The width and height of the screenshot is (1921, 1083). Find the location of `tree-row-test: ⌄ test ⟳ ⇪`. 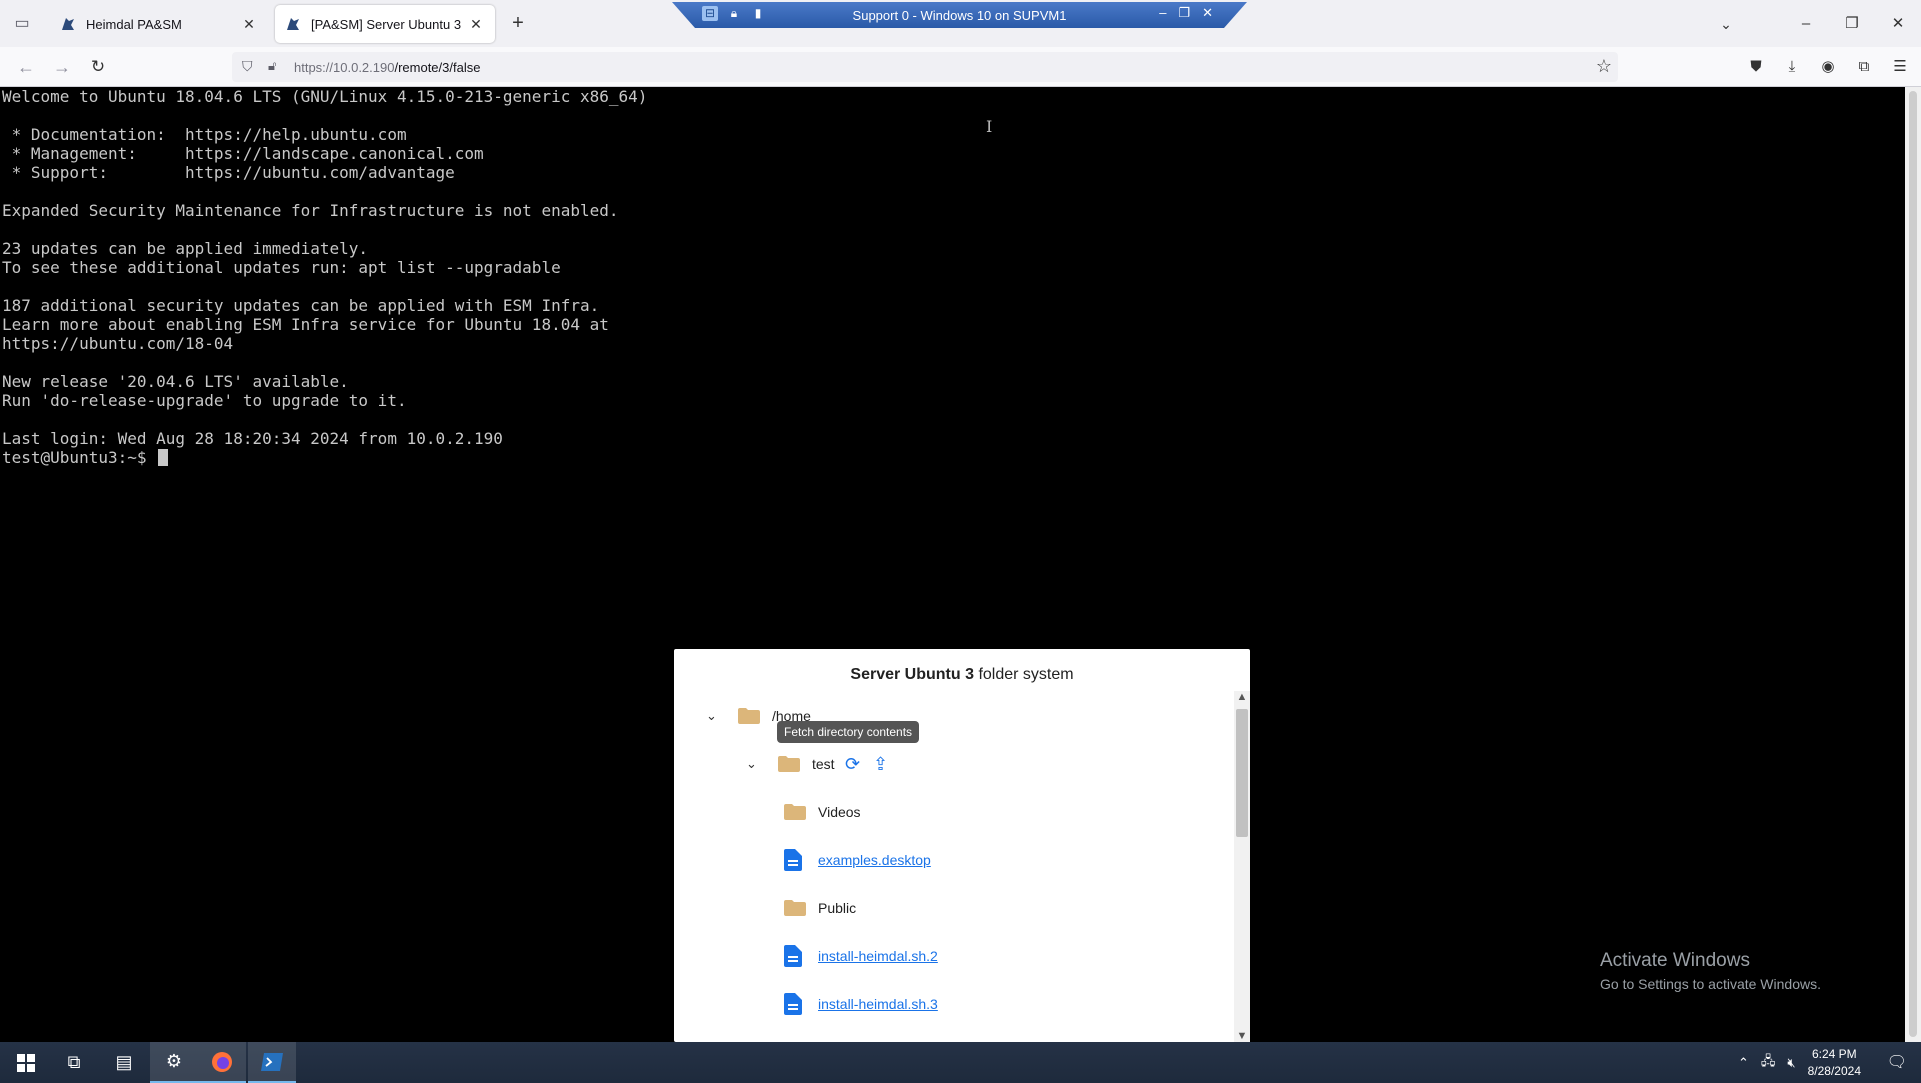

tree-row-test: ⌄ test ⟳ ⇪ is located at coordinates (818, 764).